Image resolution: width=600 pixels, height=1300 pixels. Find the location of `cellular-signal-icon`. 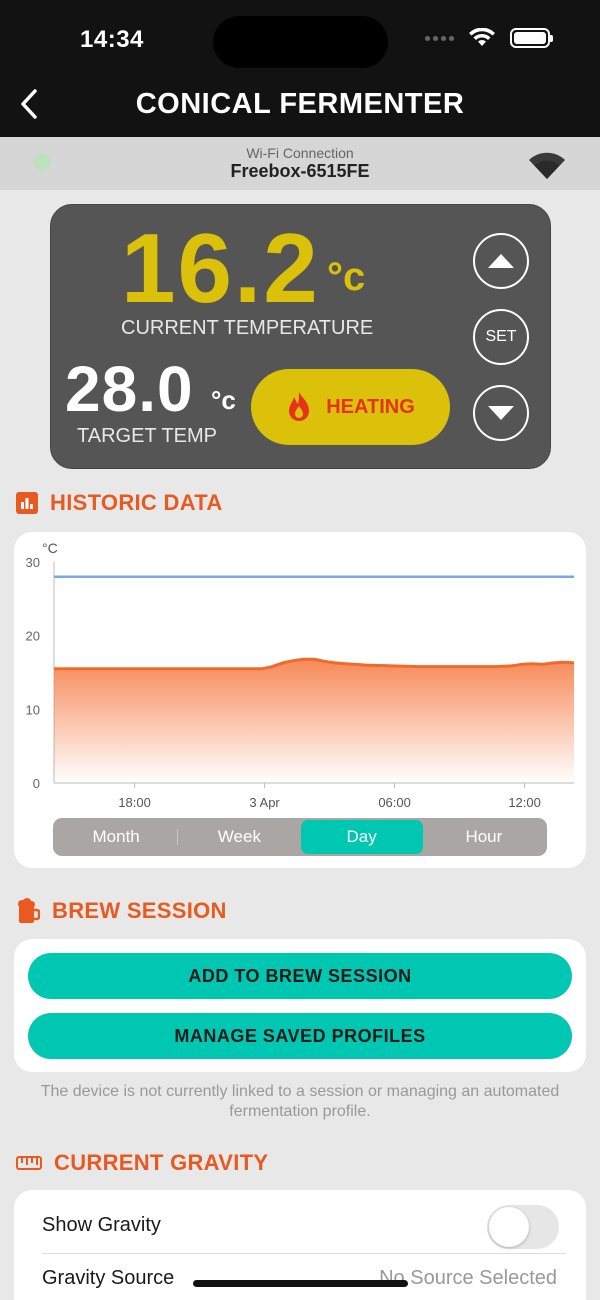

cellular-signal-icon is located at coordinates (439, 38).